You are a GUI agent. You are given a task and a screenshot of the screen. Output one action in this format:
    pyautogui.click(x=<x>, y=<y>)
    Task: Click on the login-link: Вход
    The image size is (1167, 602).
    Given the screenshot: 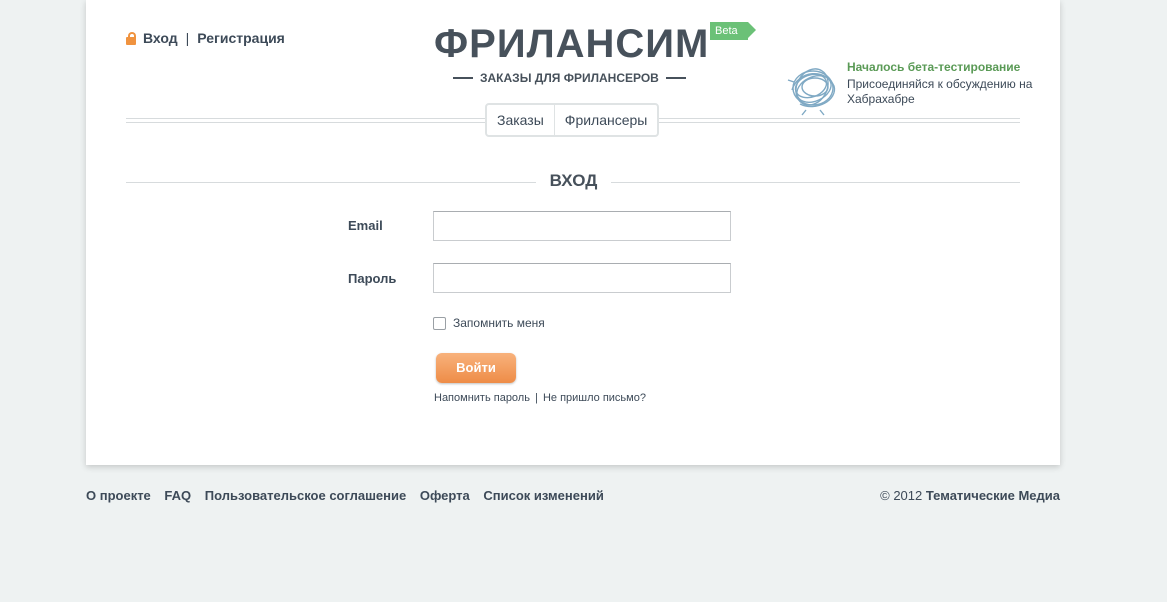 What is the action you would take?
    pyautogui.click(x=160, y=38)
    